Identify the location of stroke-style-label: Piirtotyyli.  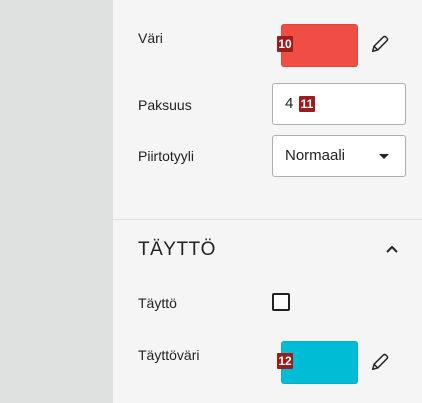
(166, 156).